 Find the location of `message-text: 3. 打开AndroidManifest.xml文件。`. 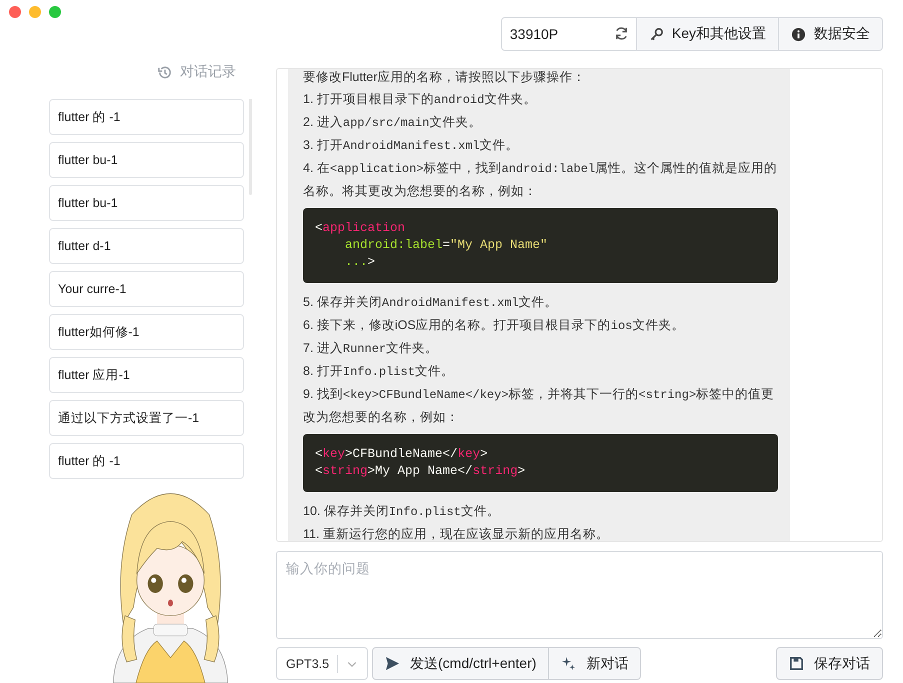

message-text: 3. 打开AndroidManifest.xml文件。 is located at coordinates (411, 146).